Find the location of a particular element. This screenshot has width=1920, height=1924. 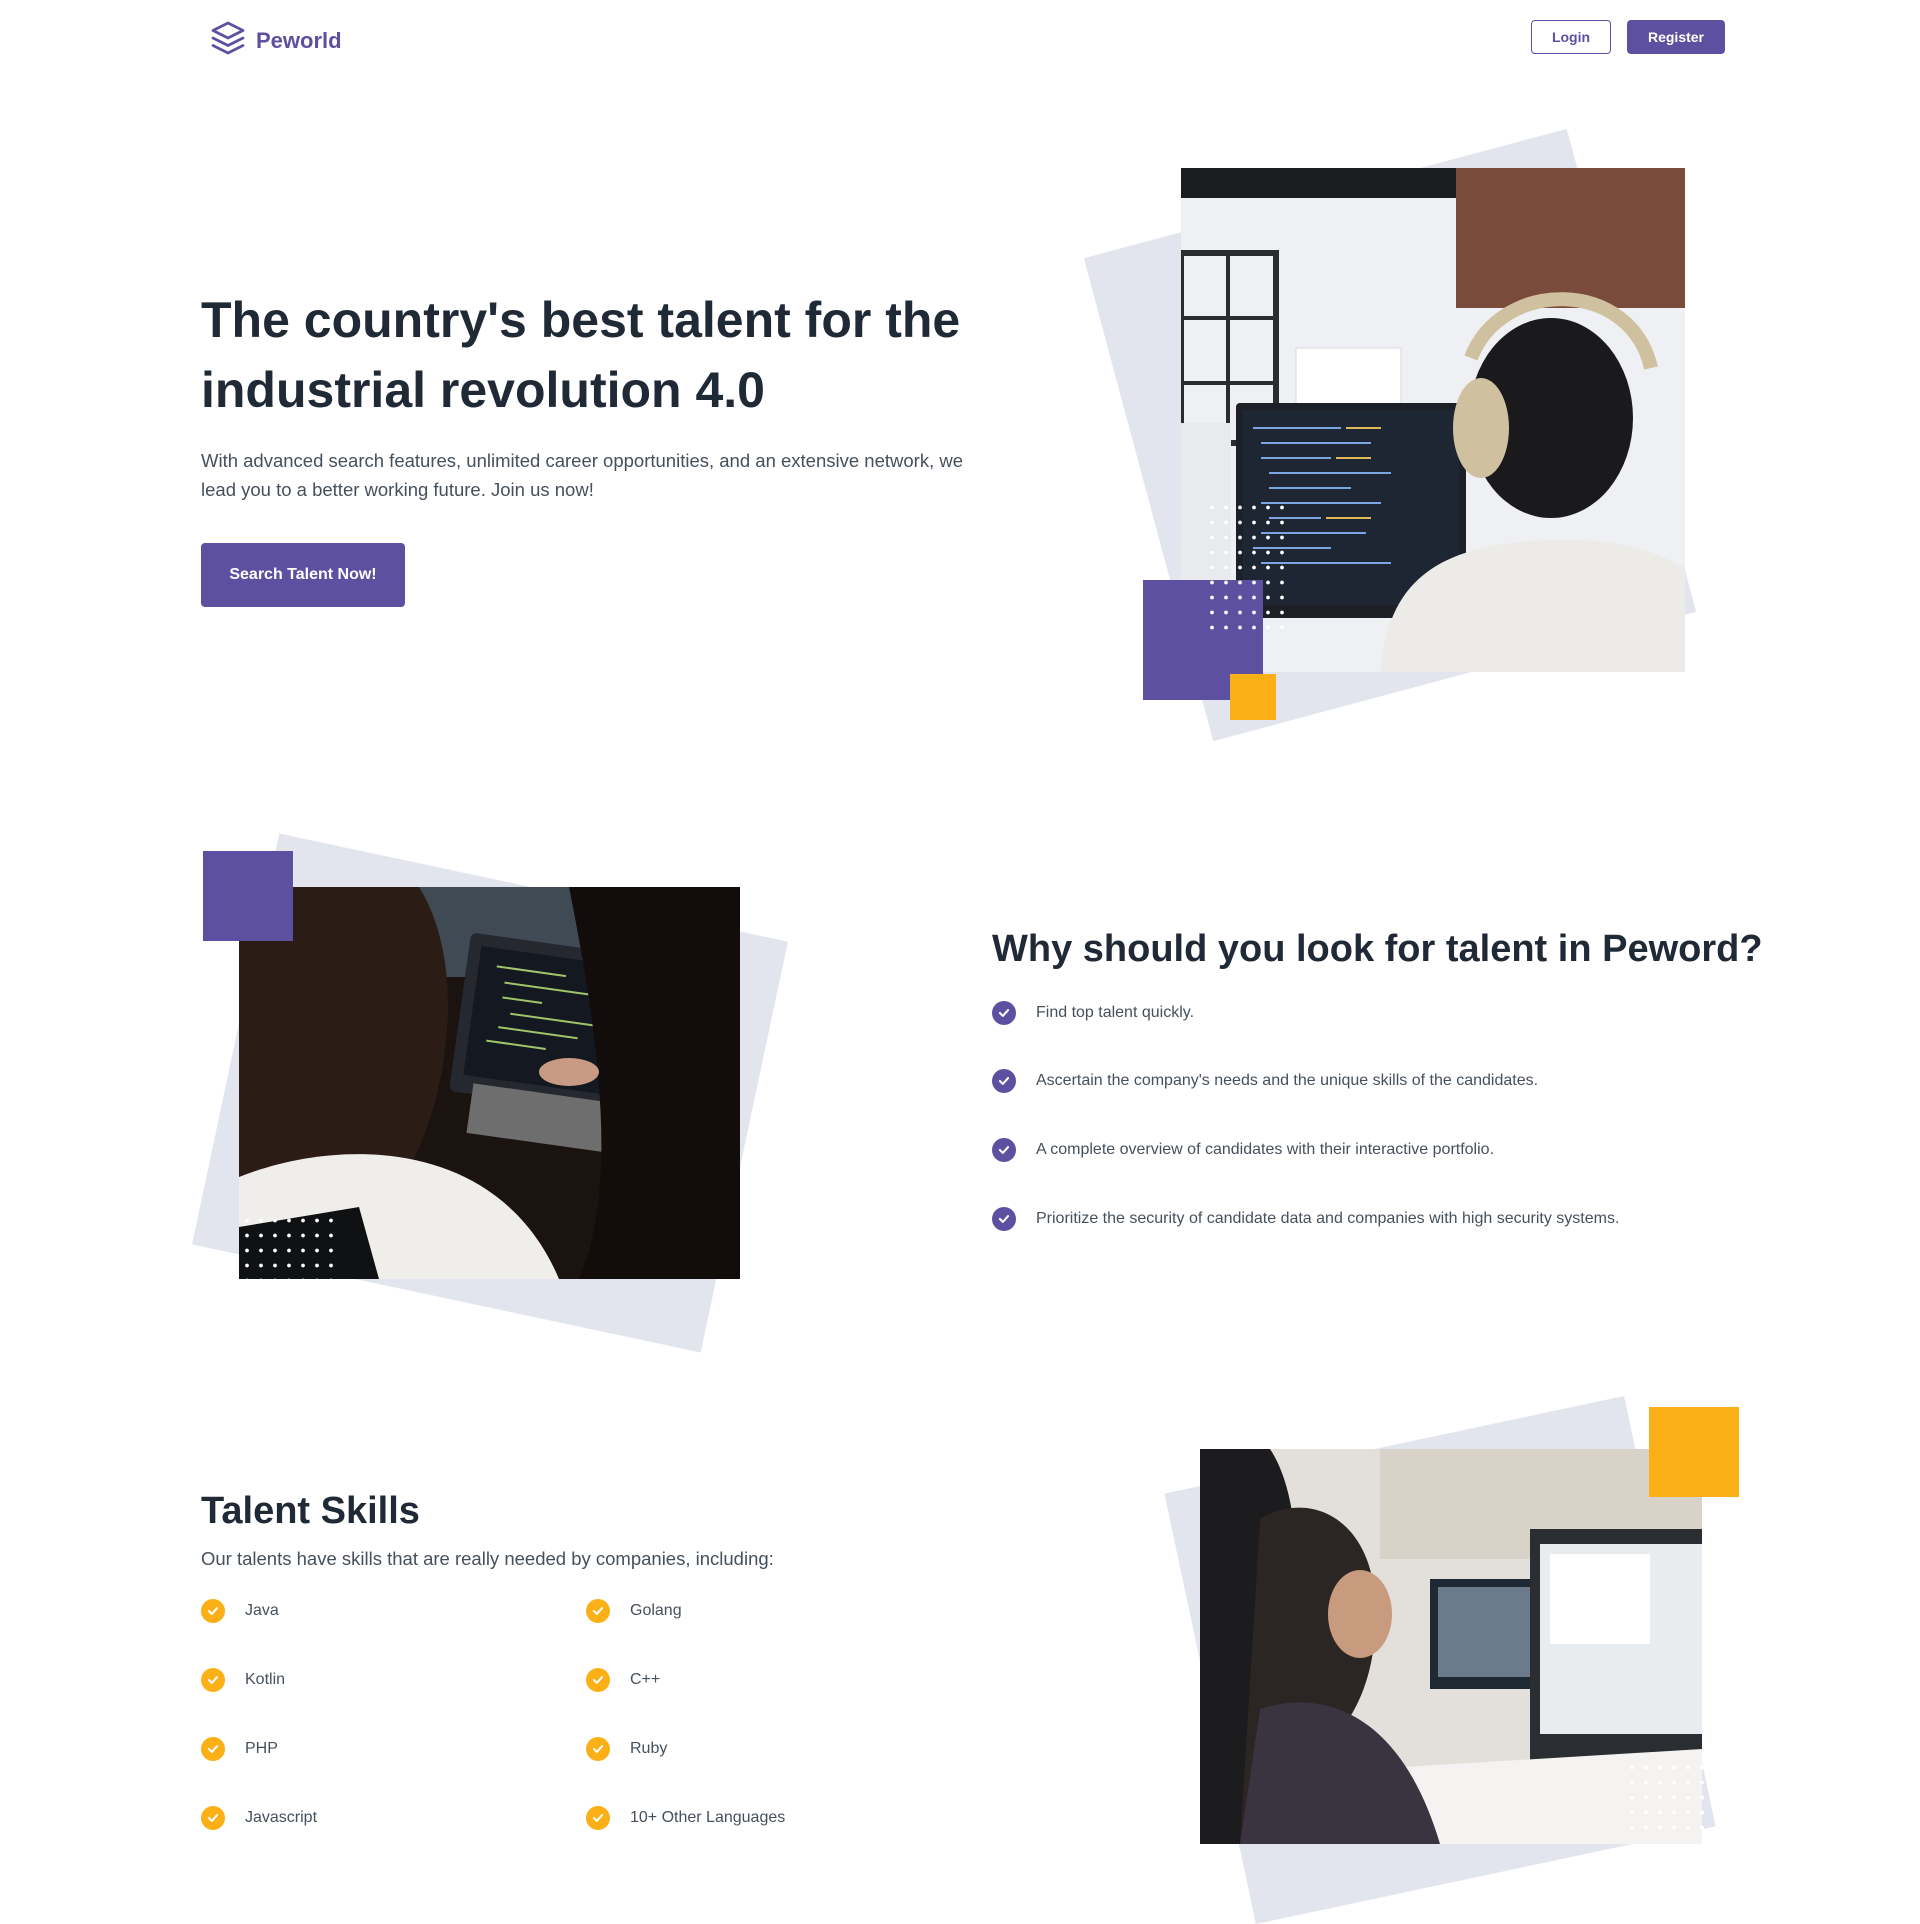

skill-label: Golang is located at coordinates (656, 1610).